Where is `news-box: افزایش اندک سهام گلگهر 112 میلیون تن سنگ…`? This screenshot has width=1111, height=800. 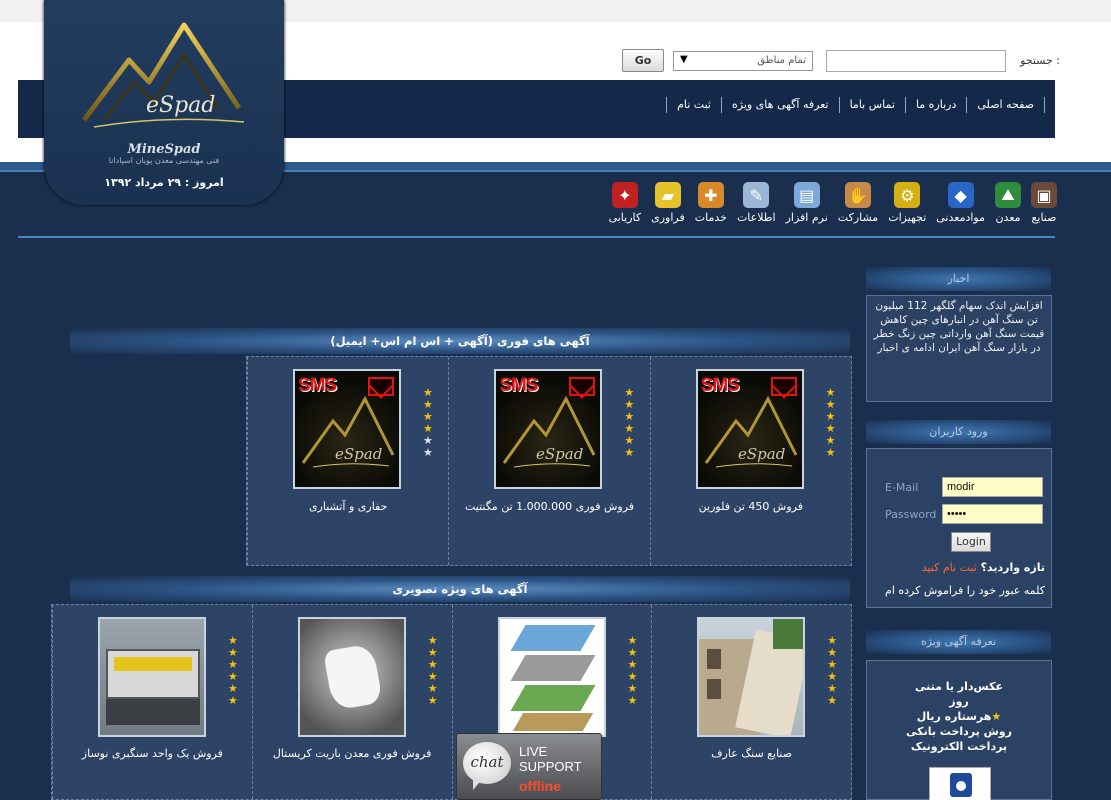 news-box: افزایش اندک سهام گلگهر 112 میلیون تن سنگ… is located at coordinates (959, 348).